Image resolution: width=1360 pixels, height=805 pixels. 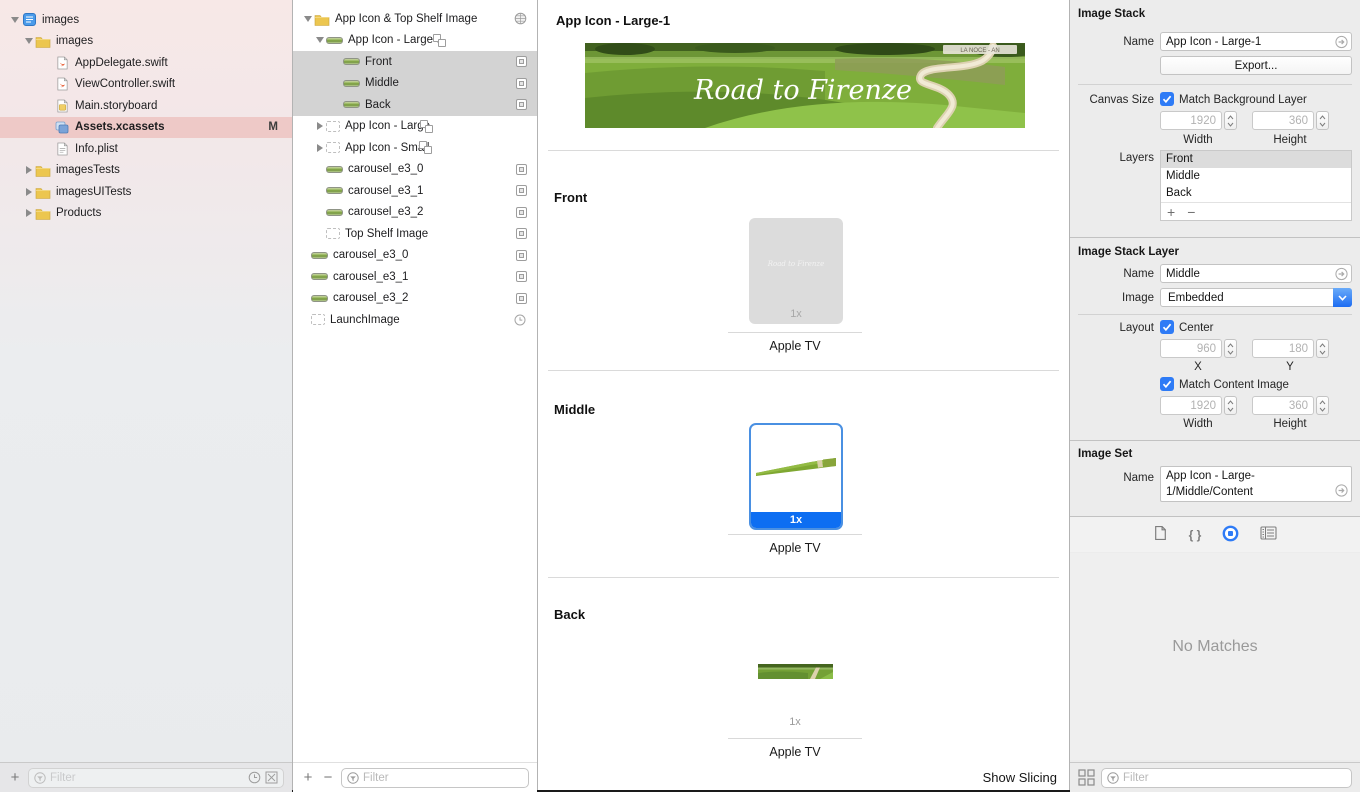 I want to click on outline-row-back: Back, so click(x=415, y=105).